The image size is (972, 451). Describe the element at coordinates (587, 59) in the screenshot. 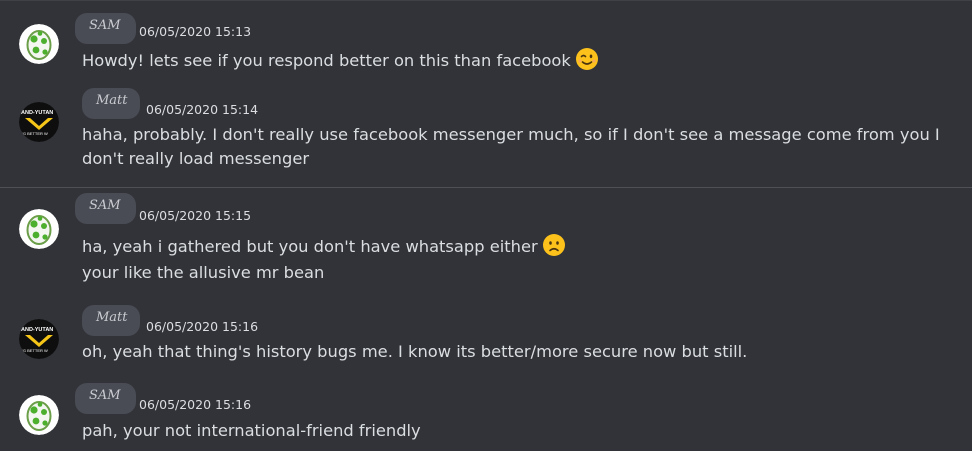

I see `winking-face-emoji` at that location.